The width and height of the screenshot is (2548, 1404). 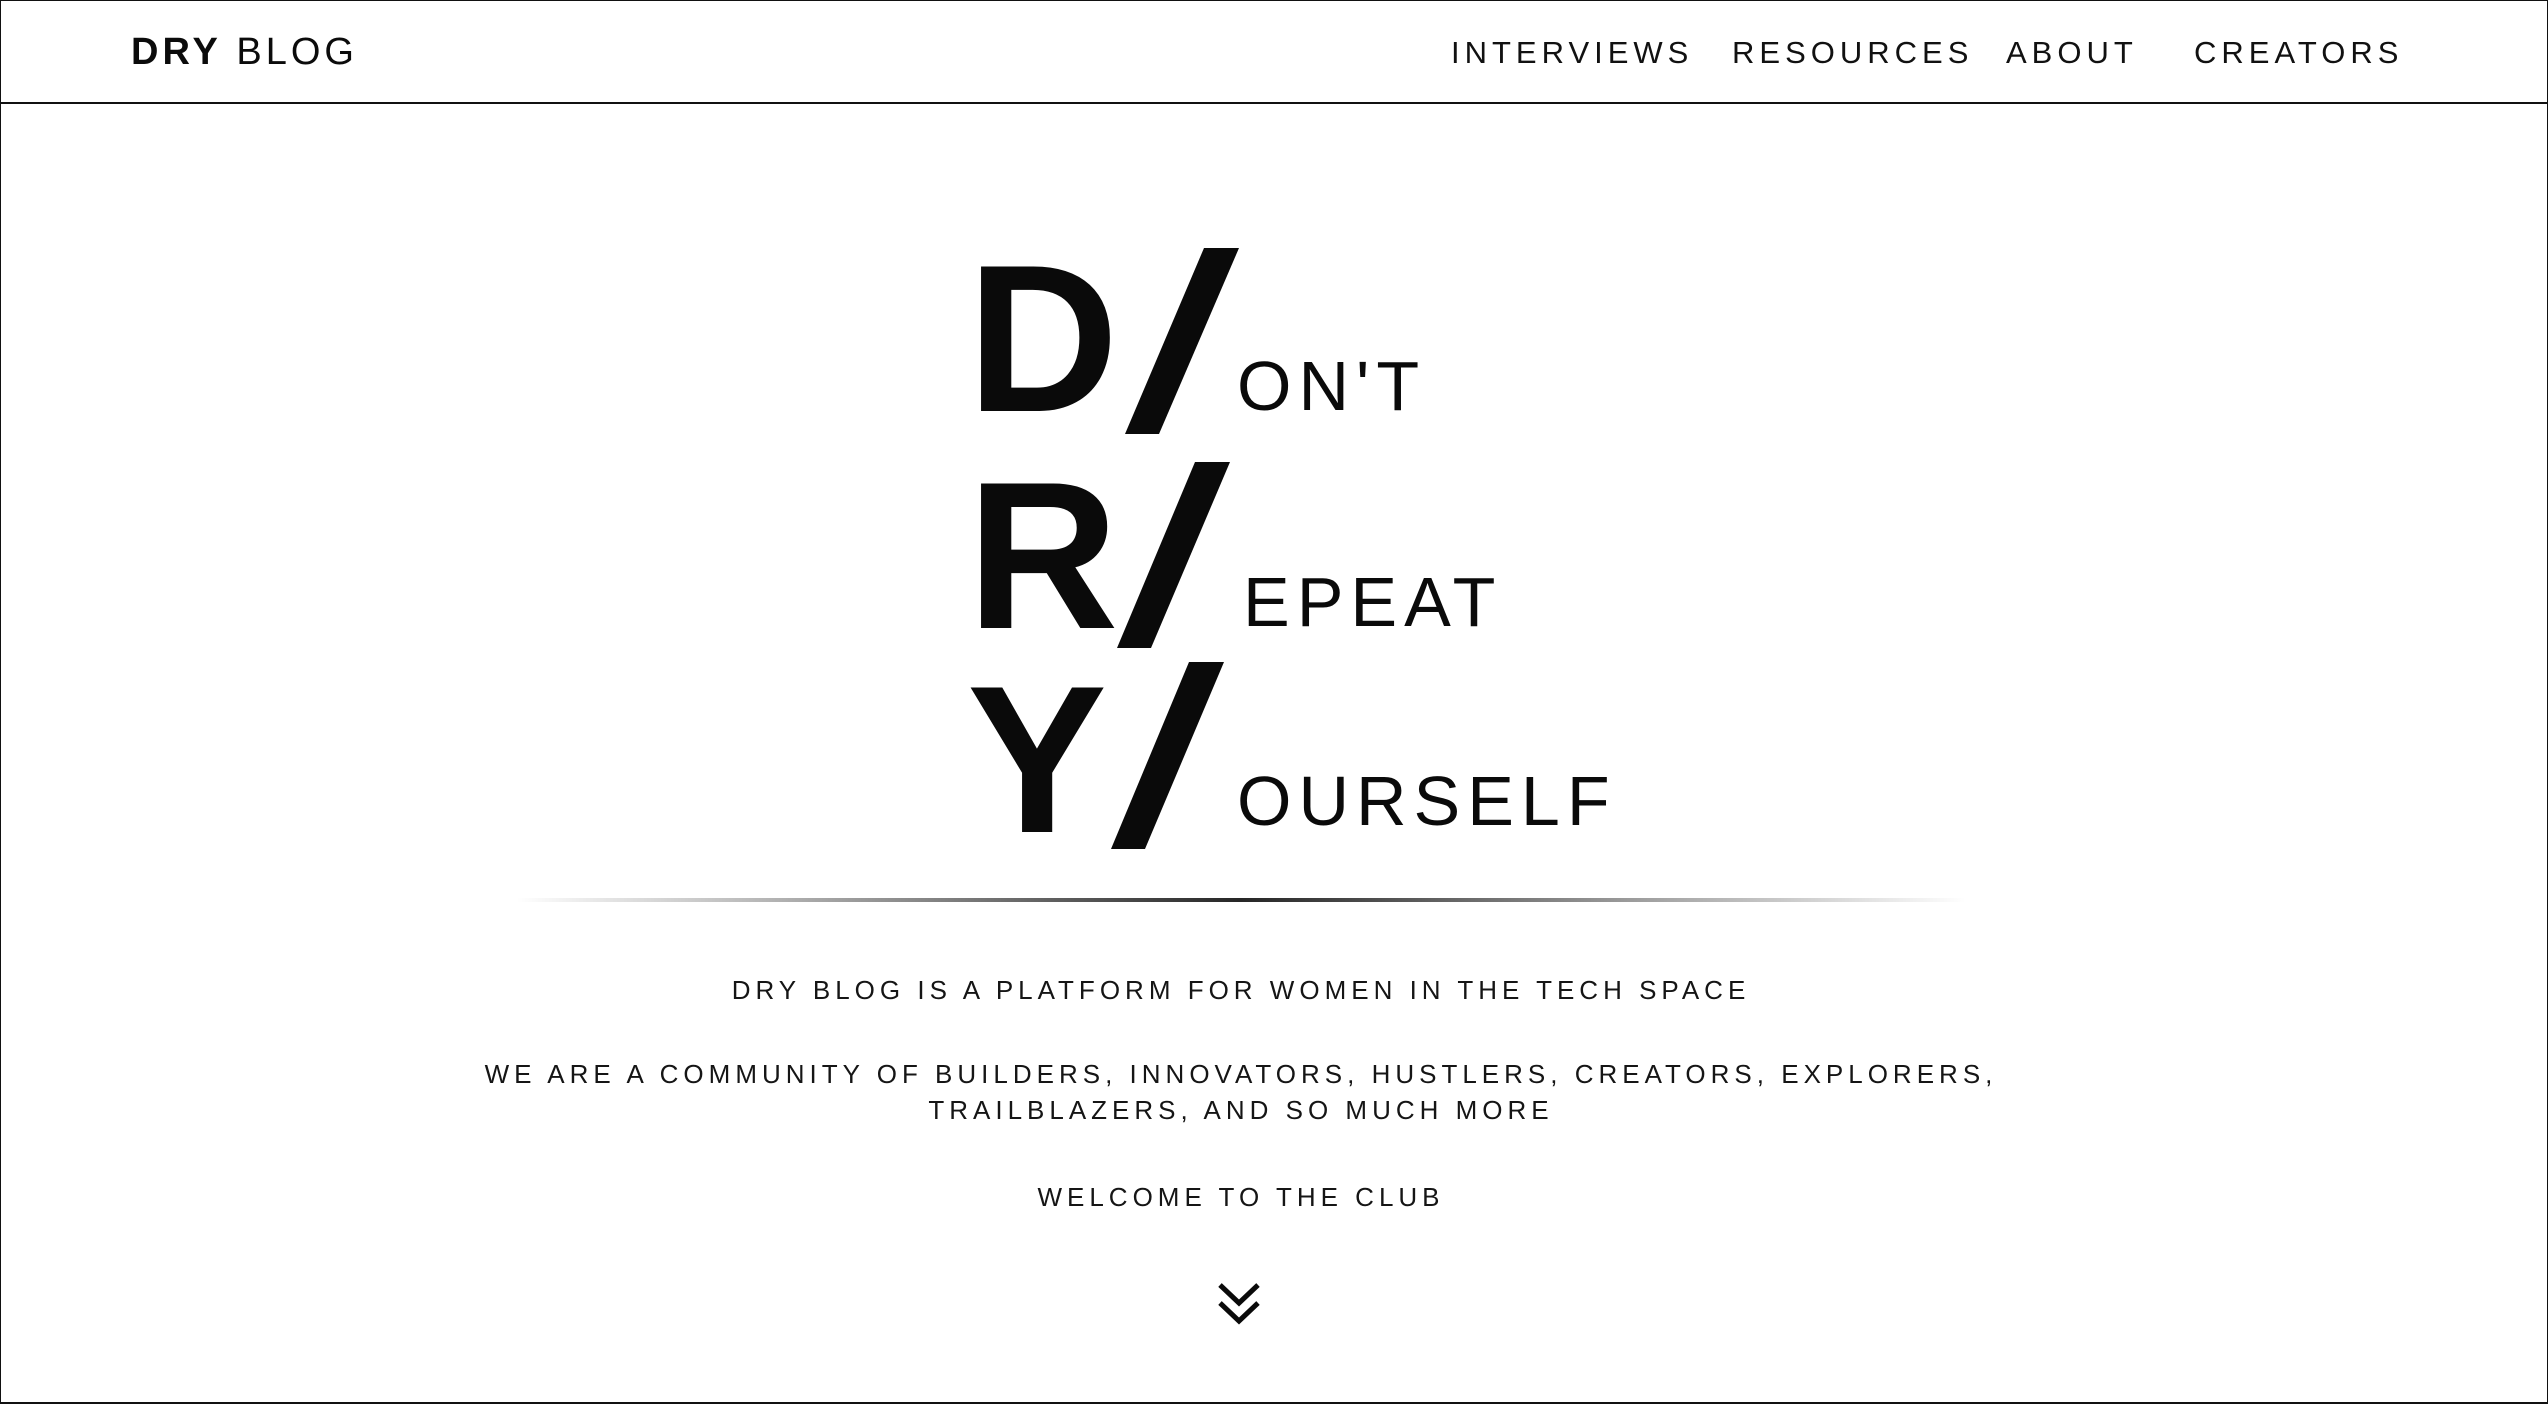 What do you see at coordinates (1241, 900) in the screenshot?
I see `hero-divider` at bounding box center [1241, 900].